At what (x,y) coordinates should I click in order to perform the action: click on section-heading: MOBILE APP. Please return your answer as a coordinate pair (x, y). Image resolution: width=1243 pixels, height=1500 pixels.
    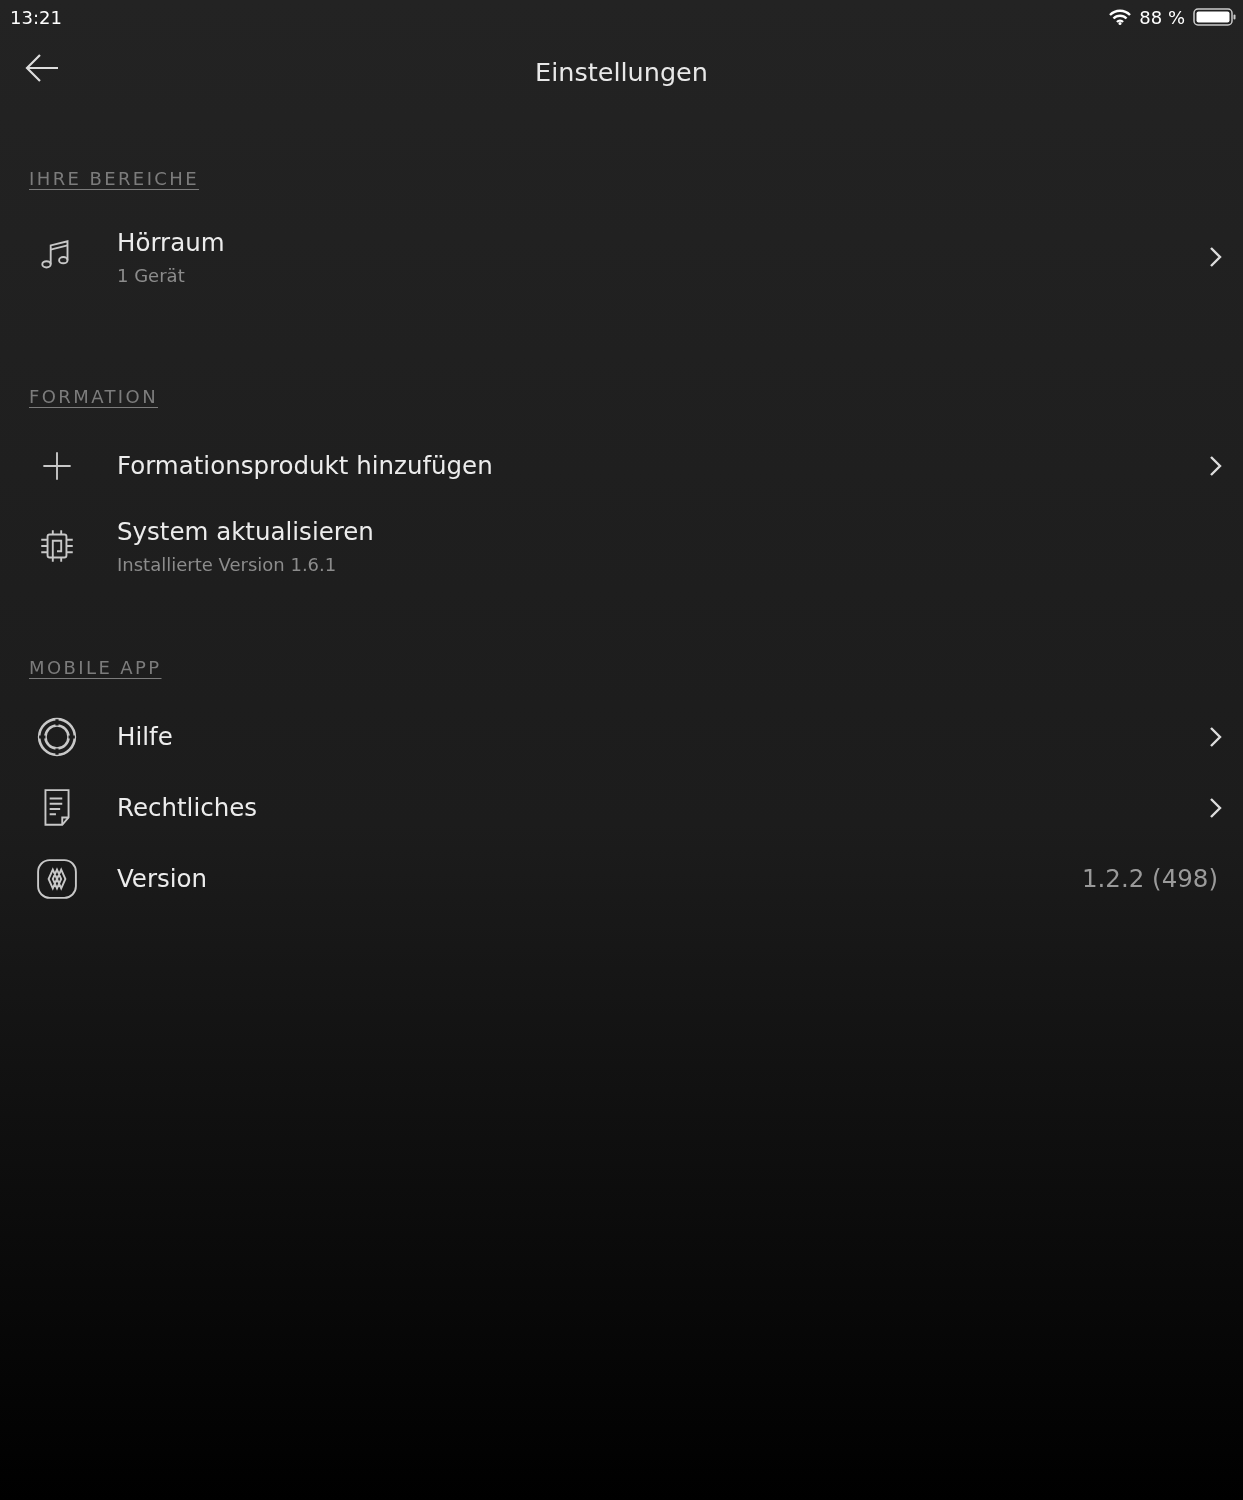
    Looking at the image, I should click on (95, 668).